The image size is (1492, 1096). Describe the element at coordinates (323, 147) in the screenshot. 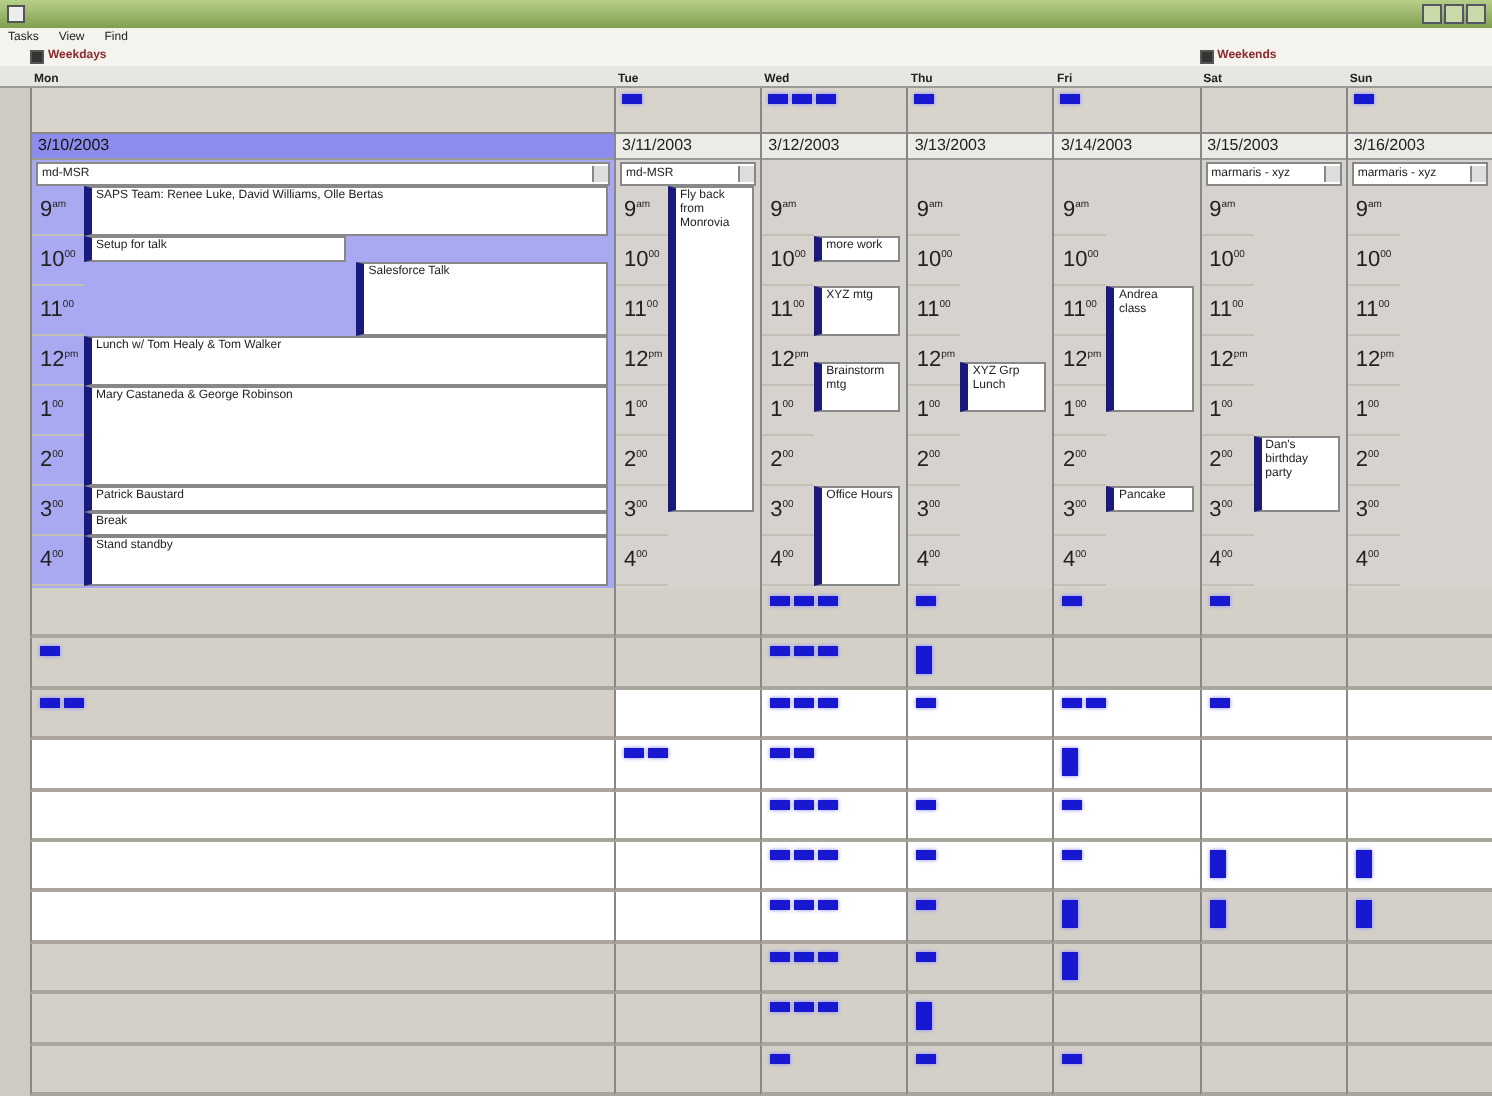

I see `date-header: 3/10/2003` at that location.